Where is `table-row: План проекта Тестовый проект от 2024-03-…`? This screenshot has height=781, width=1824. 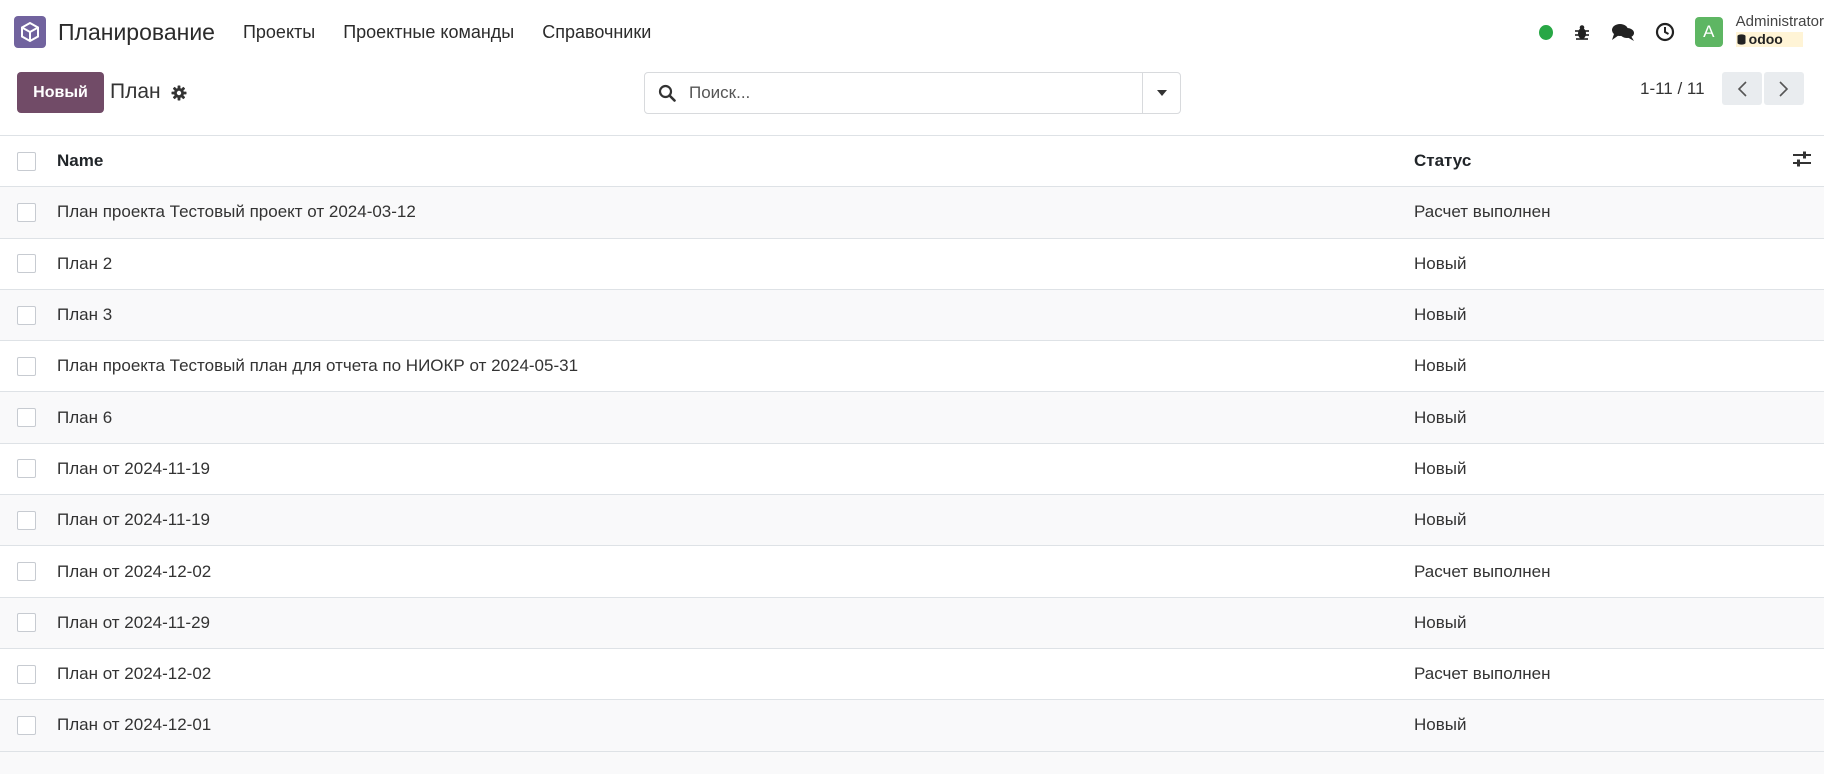 table-row: План проекта Тестовый проект от 2024-03-… is located at coordinates (912, 213).